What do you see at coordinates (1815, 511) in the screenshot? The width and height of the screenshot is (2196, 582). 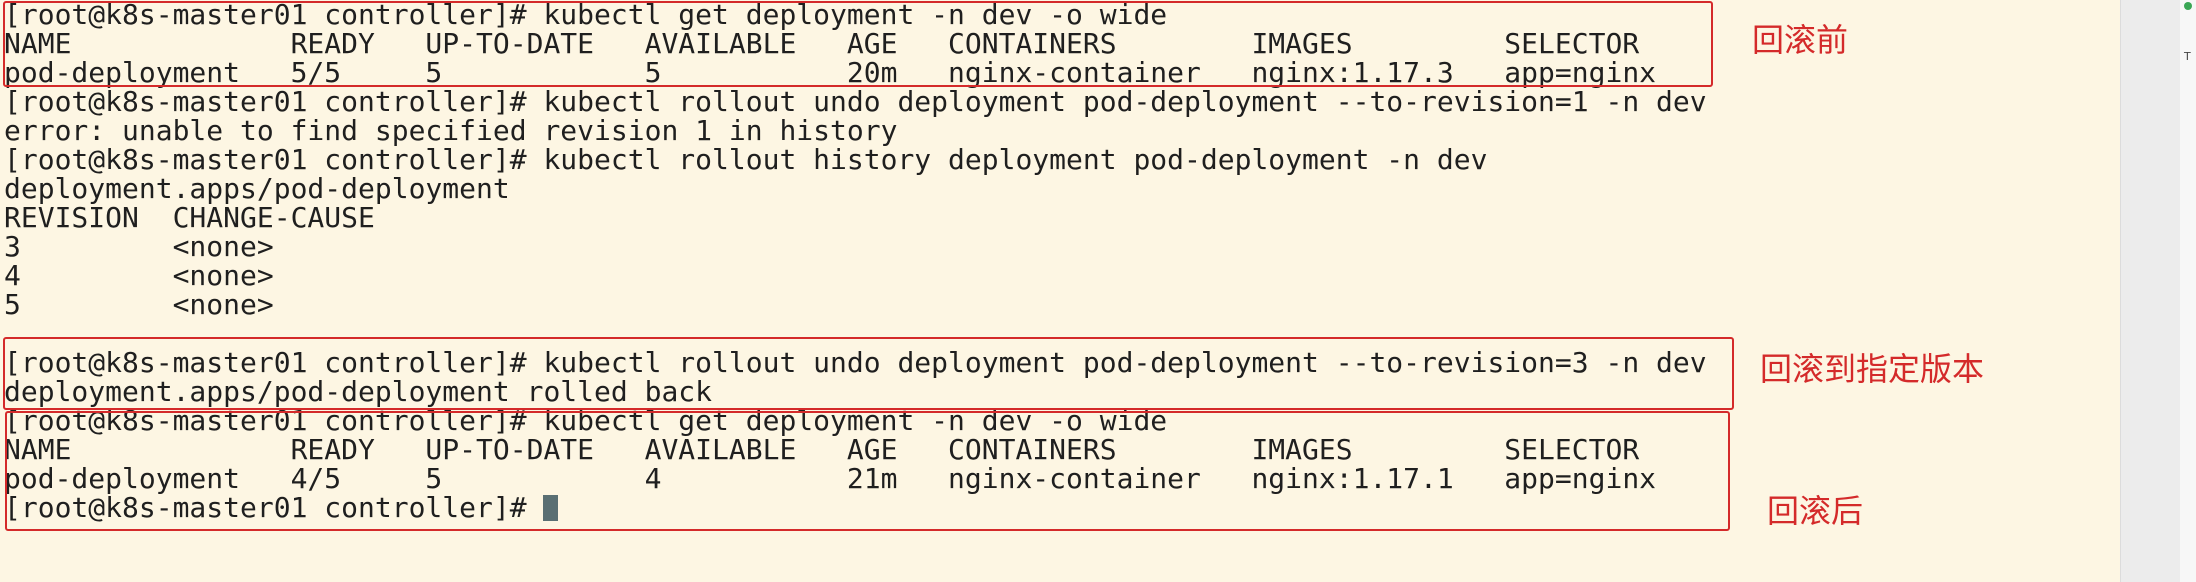 I see `annotation-after-label: 回滚后` at bounding box center [1815, 511].